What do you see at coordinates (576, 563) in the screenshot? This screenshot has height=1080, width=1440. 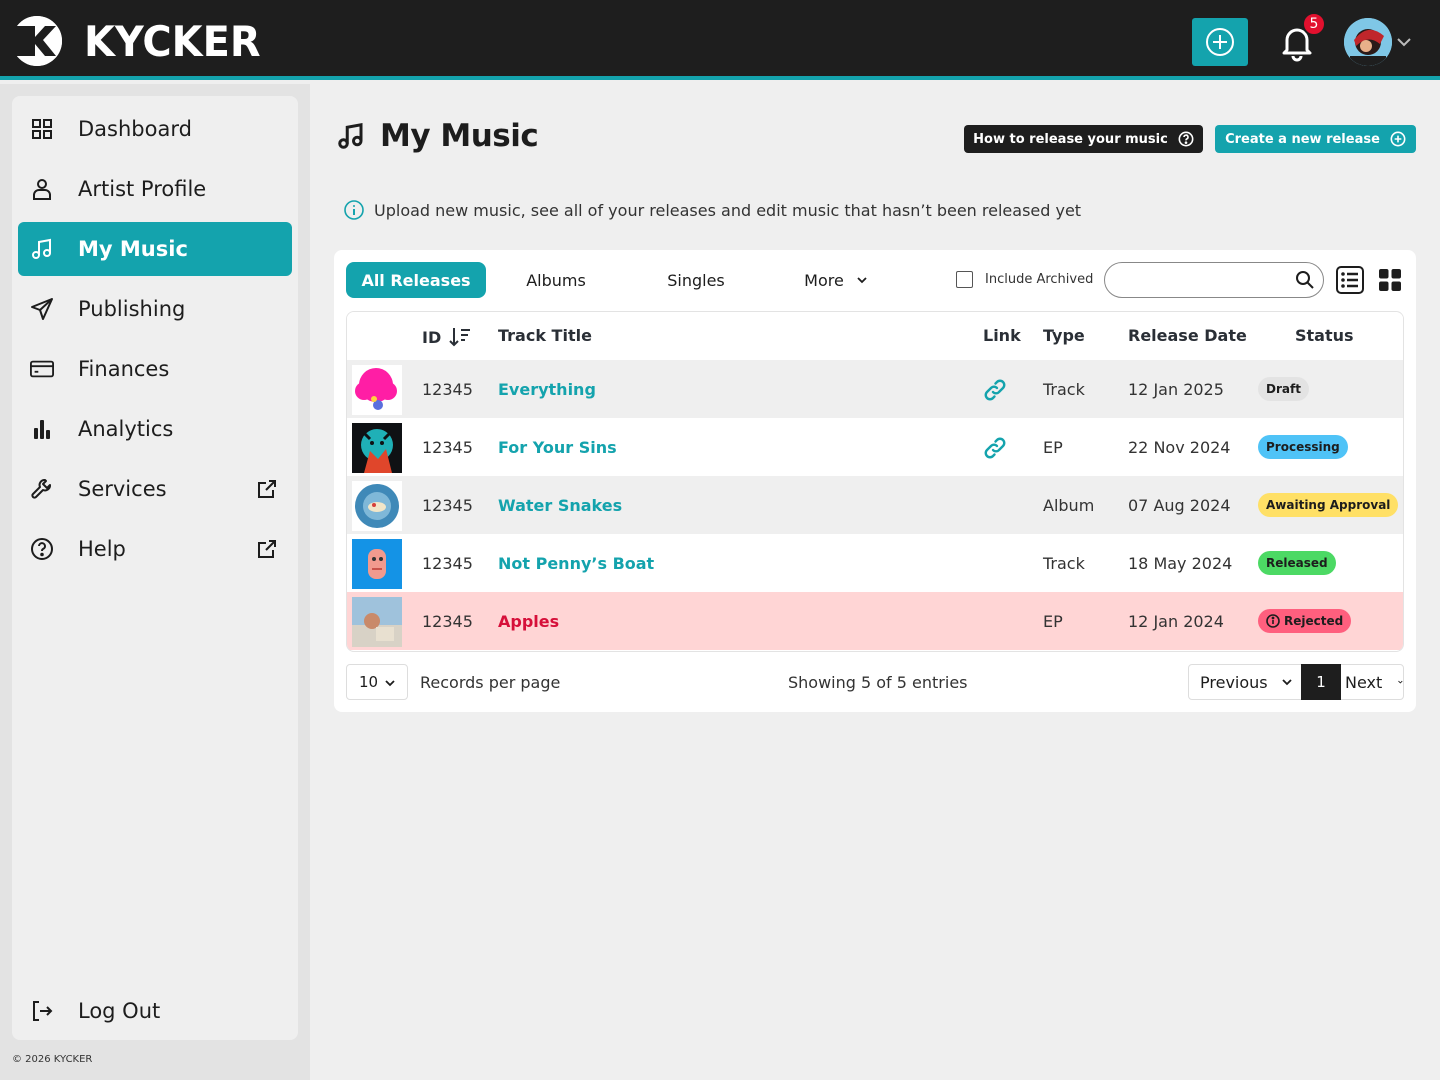 I see `release-title-link: Not Penny’s Boat` at bounding box center [576, 563].